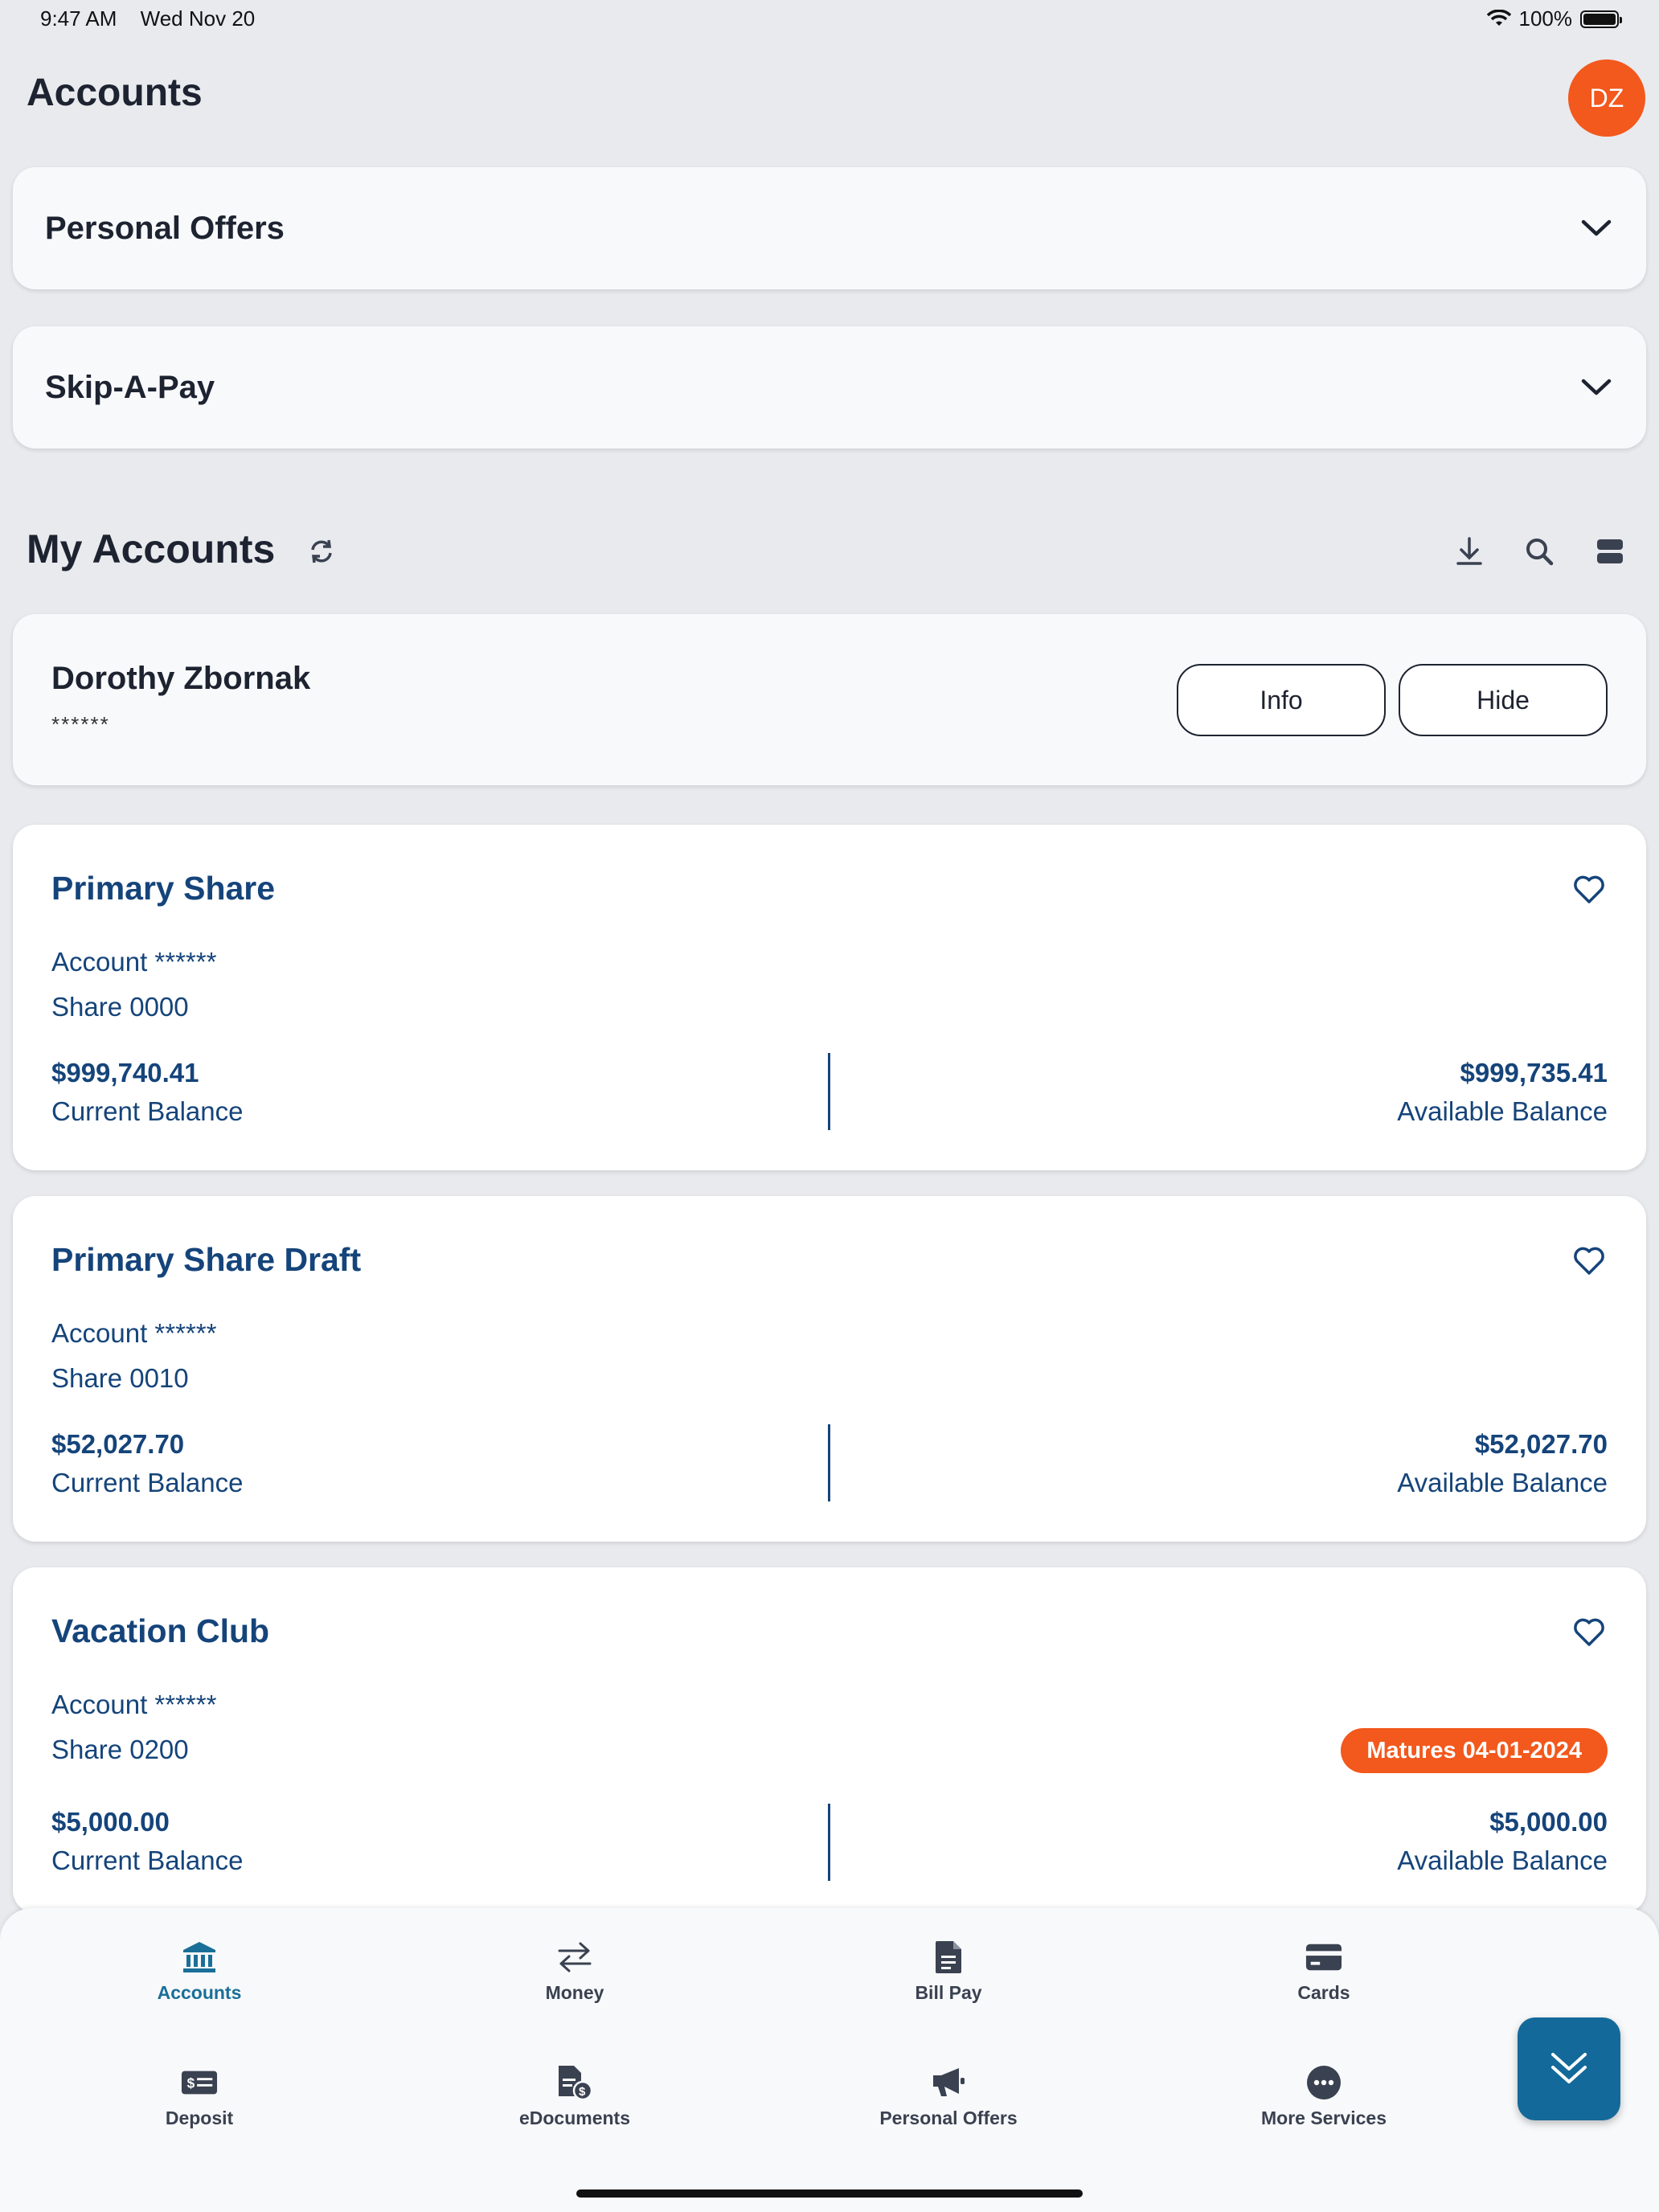 The image size is (1659, 2212). I want to click on current-balance-amount: $52,027.70, so click(118, 1444).